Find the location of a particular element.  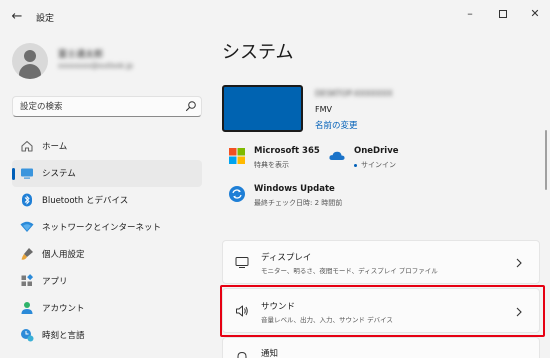

maximize-icon is located at coordinates (503, 14).